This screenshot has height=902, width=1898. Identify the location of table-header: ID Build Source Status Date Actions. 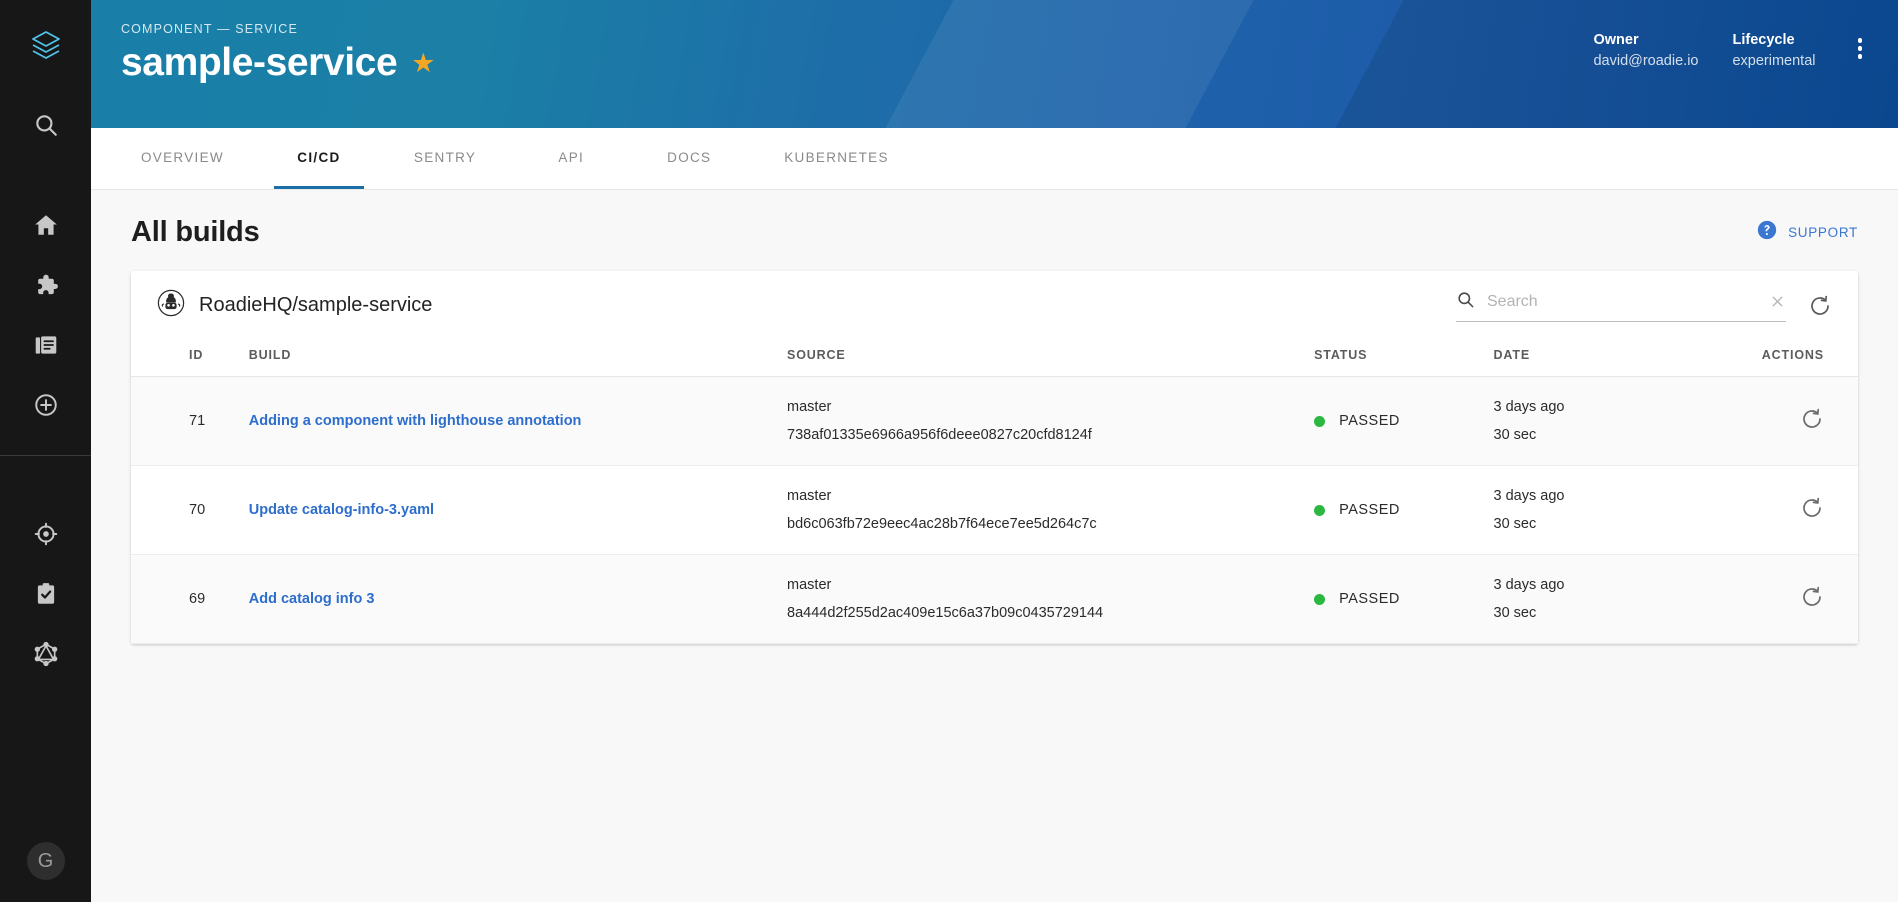
(994, 357).